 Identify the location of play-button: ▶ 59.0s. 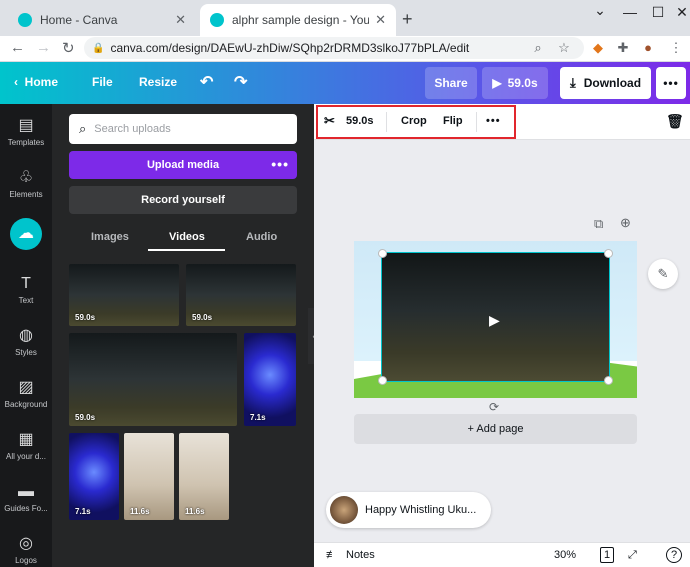
(515, 83).